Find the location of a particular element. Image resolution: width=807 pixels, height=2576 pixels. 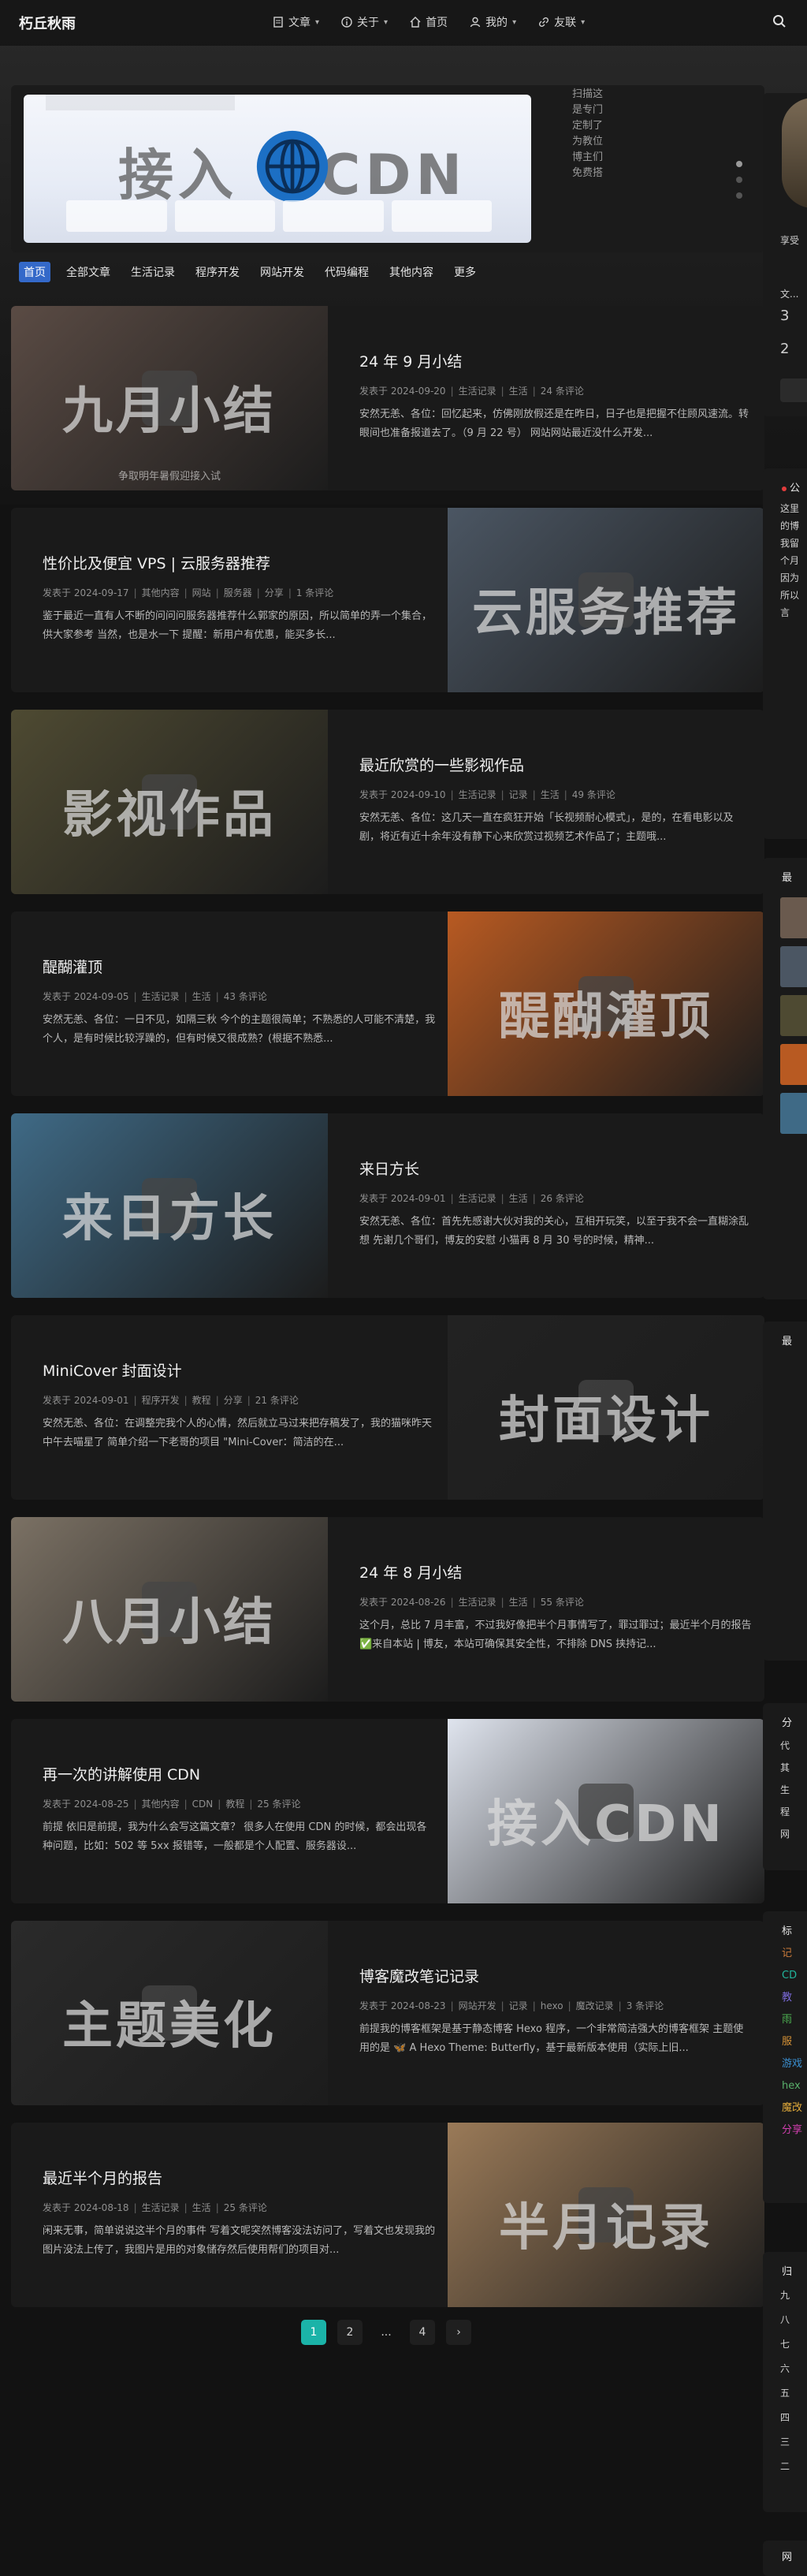

post-cover-image: 九月小结 争取明年暑假迎接入试 is located at coordinates (169, 398).